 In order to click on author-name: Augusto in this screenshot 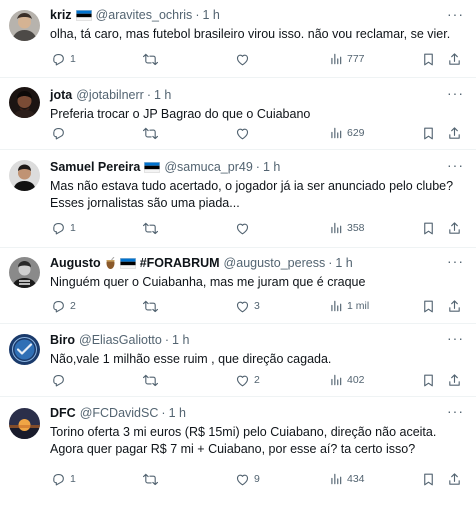, I will do `click(75, 263)`.